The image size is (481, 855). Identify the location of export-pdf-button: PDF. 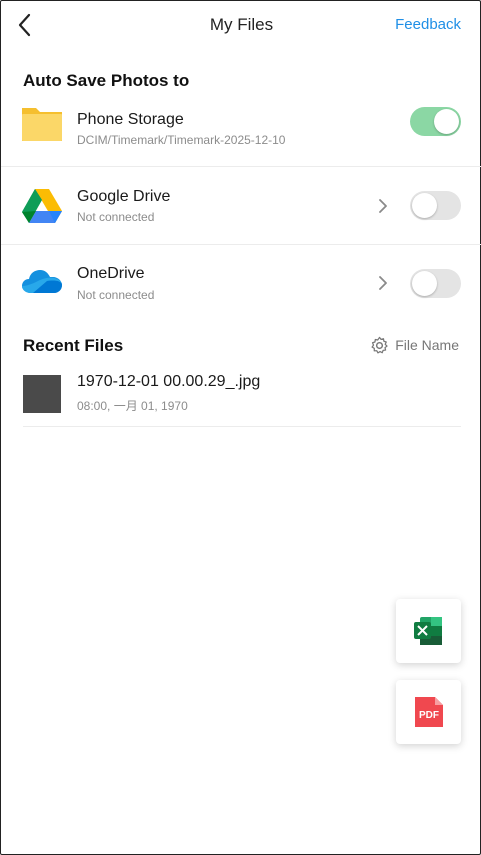
(428, 712).